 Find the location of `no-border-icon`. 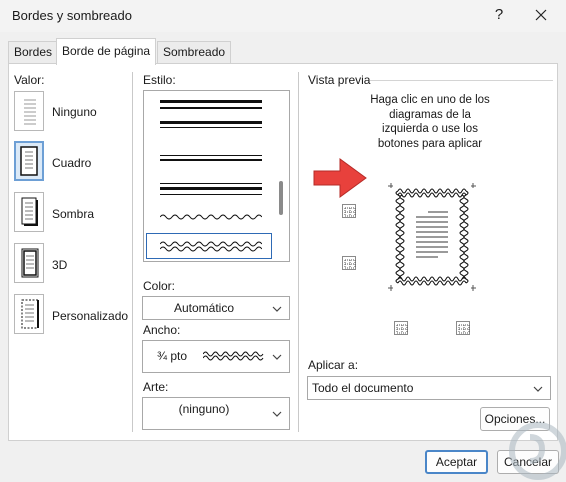

no-border-icon is located at coordinates (30, 112).